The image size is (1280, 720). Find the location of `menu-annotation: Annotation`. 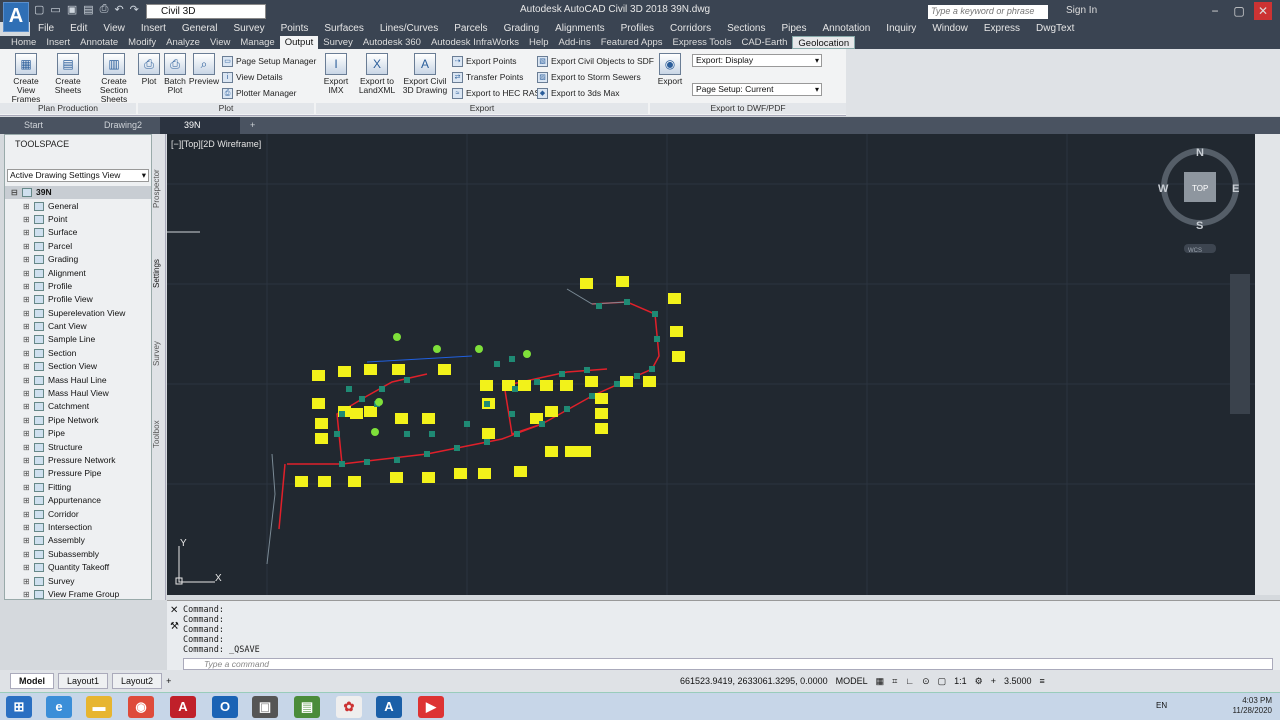

menu-annotation: Annotation is located at coordinates (846, 29).